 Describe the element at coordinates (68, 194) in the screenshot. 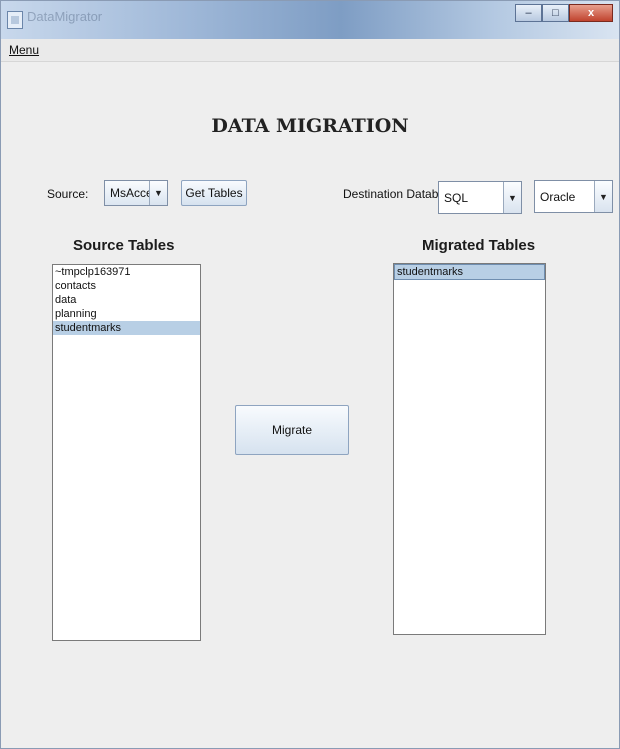

I see `source-label: Source:` at that location.